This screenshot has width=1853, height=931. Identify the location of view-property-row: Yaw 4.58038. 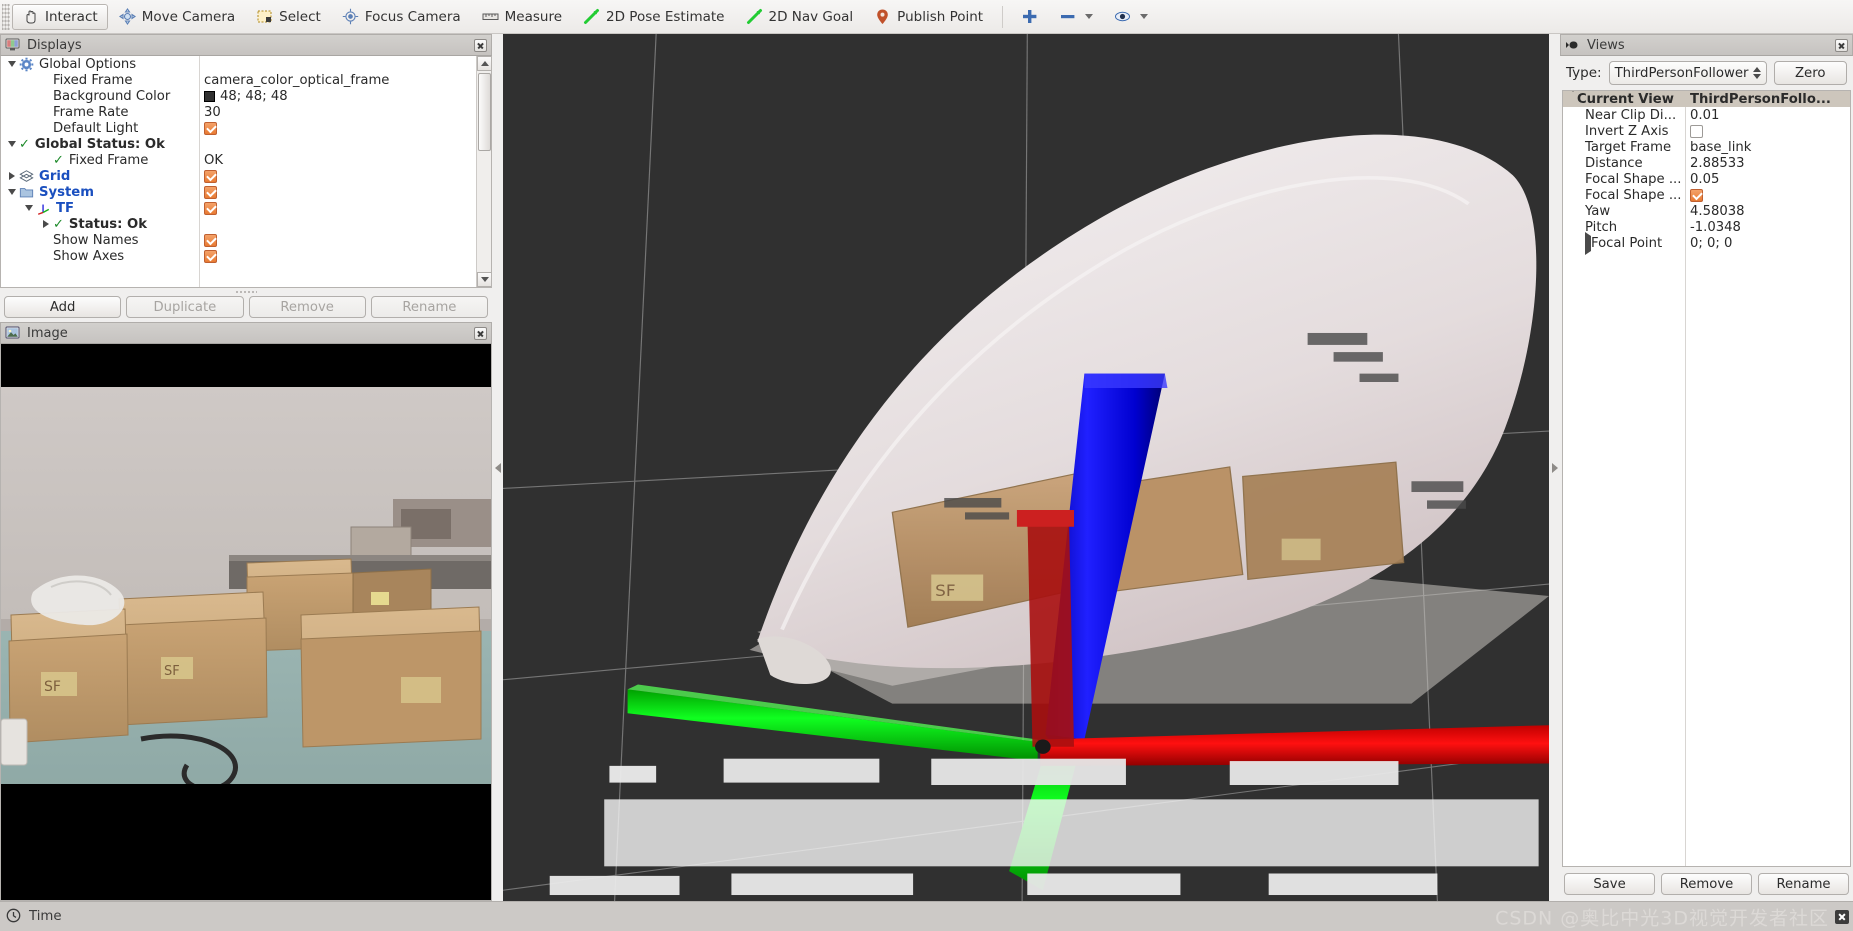
(1706, 211).